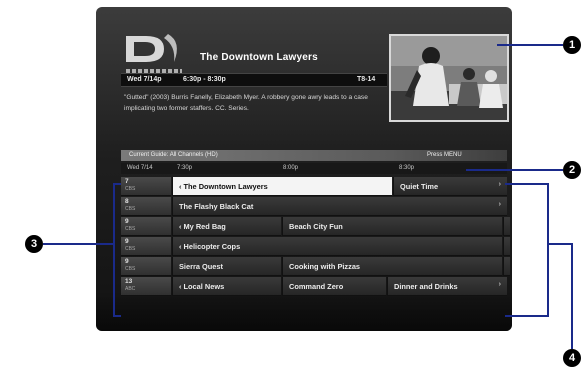  I want to click on program-cell: The Flashy Black Cat ›, so click(339, 206).